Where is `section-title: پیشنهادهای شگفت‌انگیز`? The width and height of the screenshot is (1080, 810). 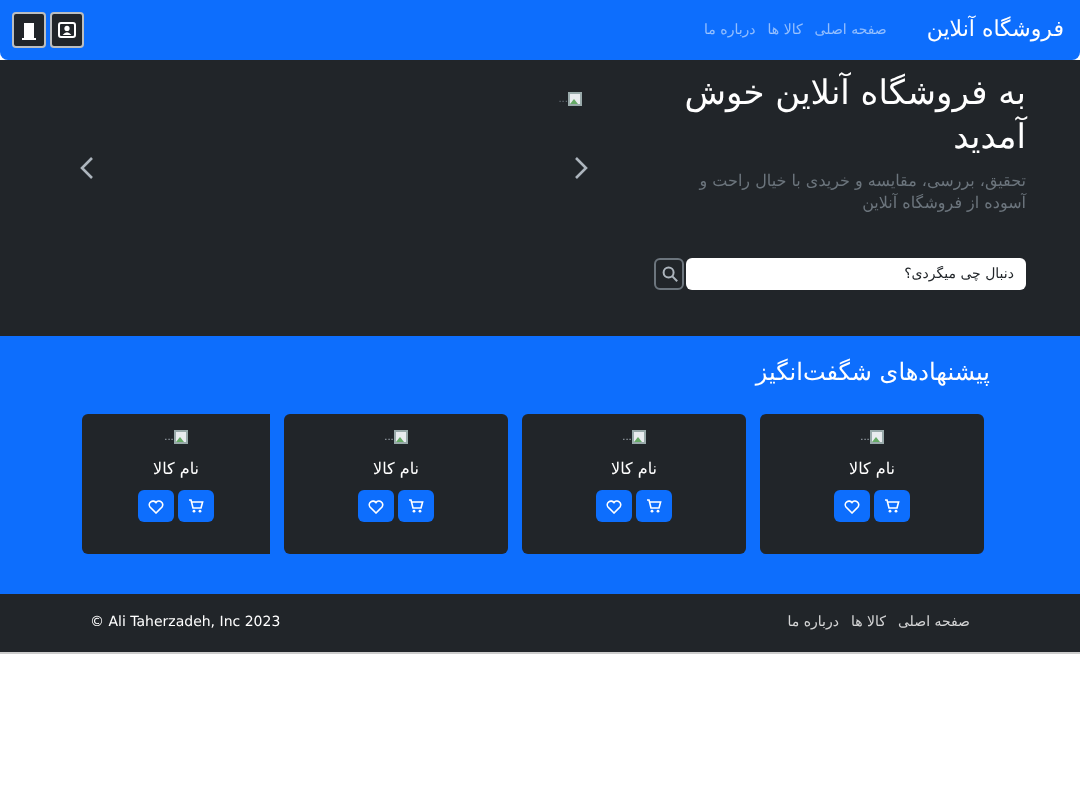 section-title: پیشنهادهای شگفت‌انگیز is located at coordinates (872, 373).